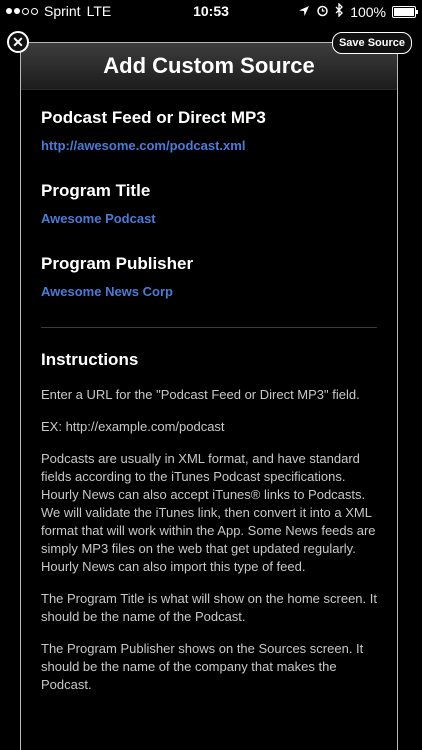  What do you see at coordinates (153, 117) in the screenshot?
I see `feed-url-label: Podcast Feed or Direct MP3` at bounding box center [153, 117].